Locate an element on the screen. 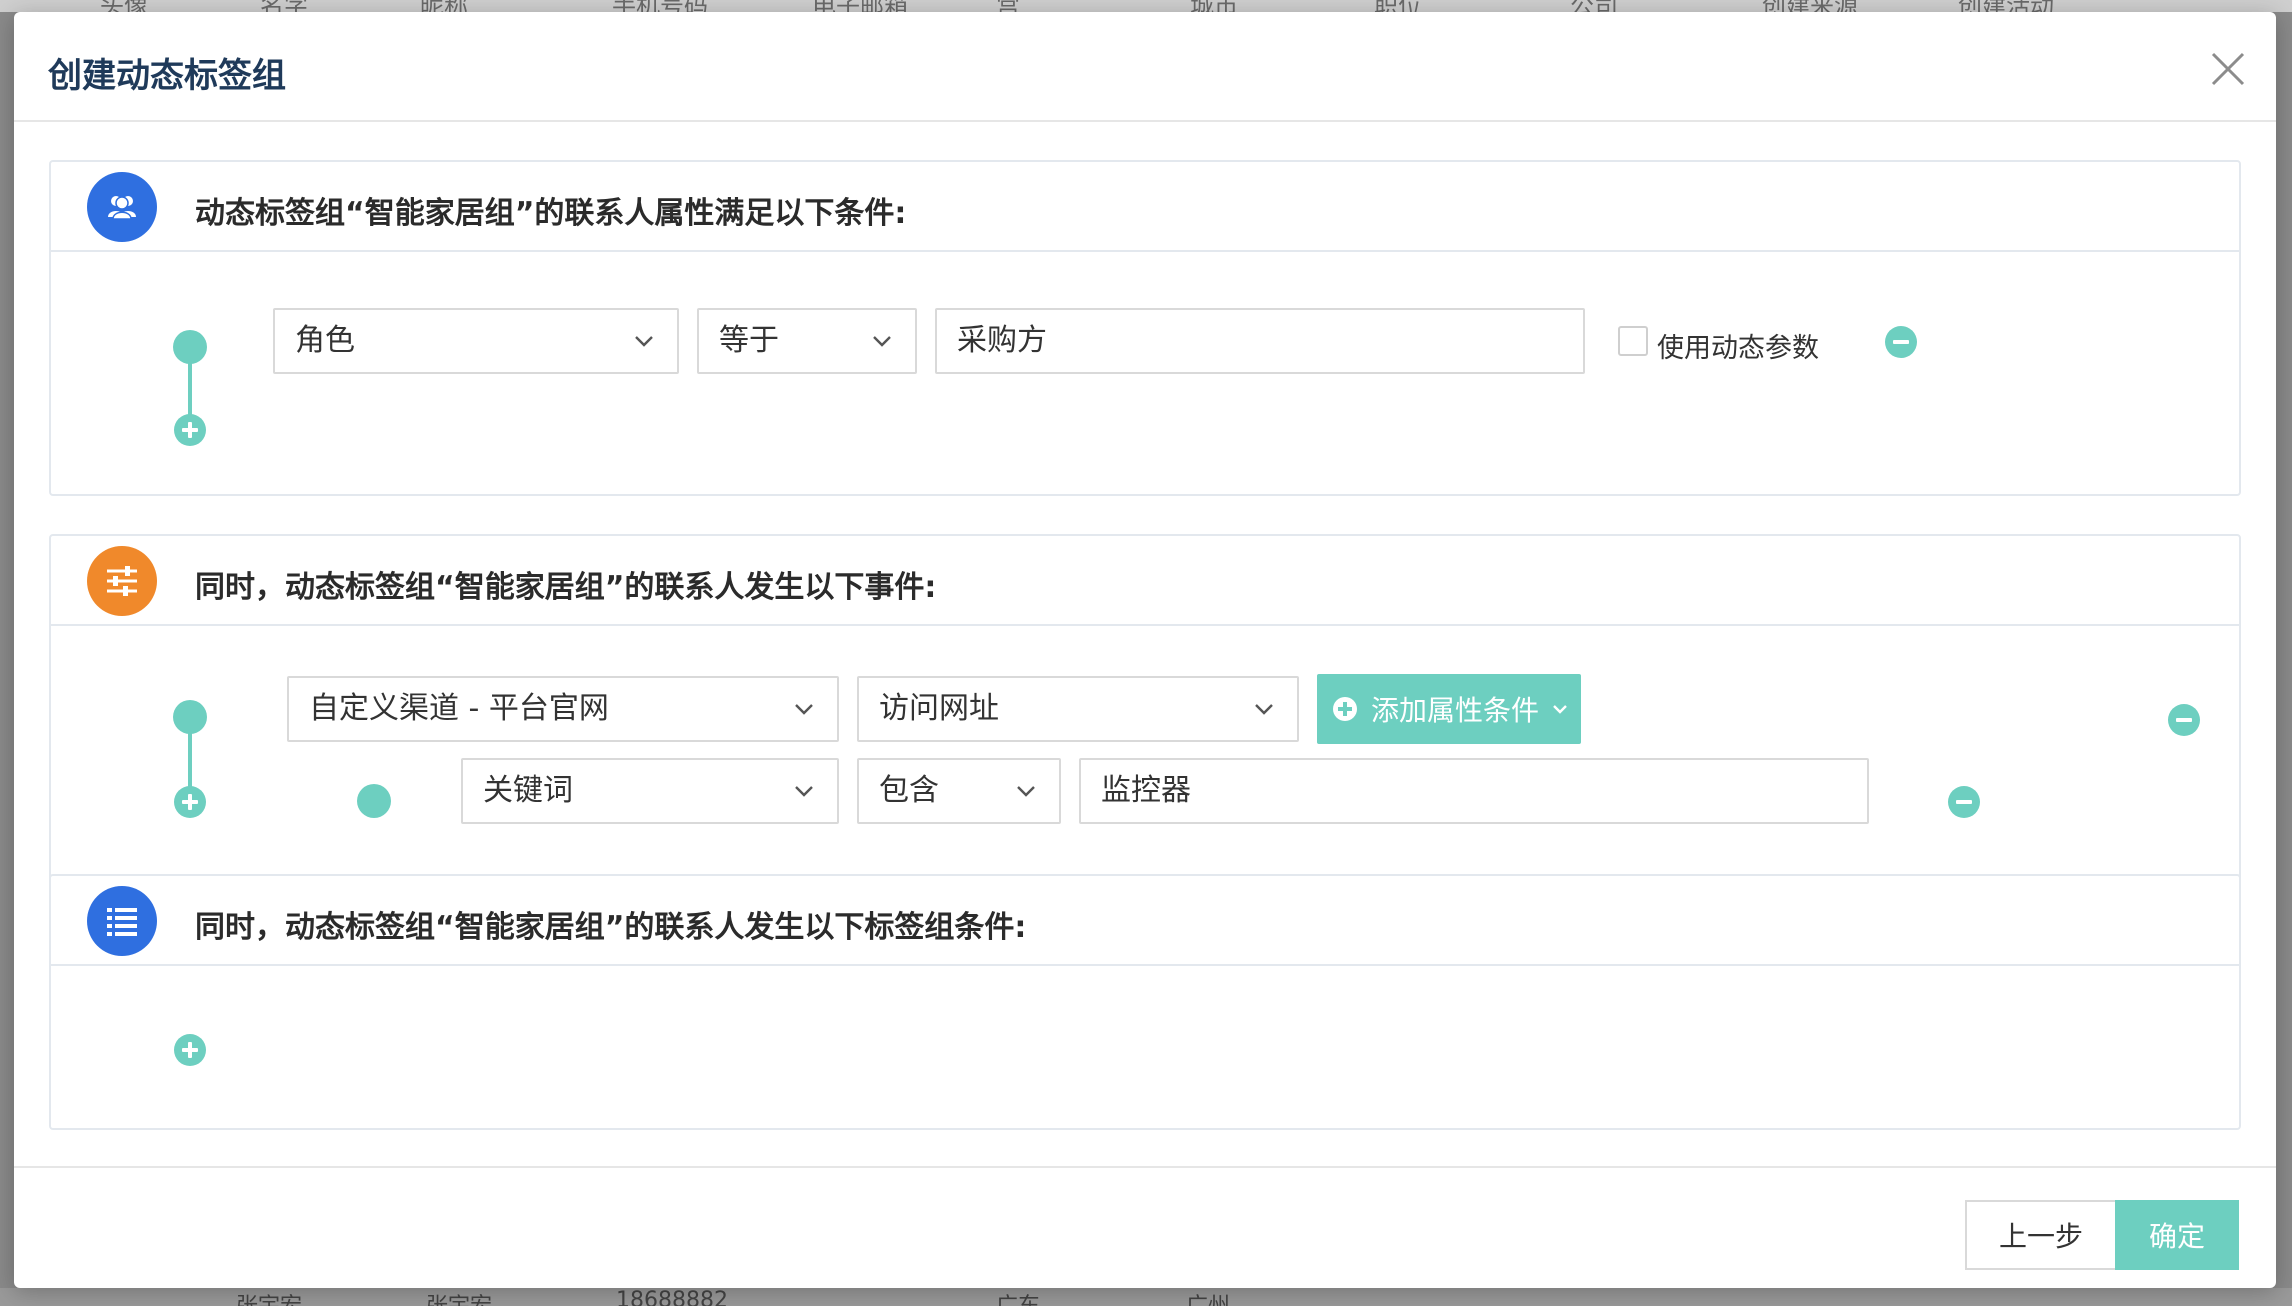 The height and width of the screenshot is (1306, 2292). event-node-dot is located at coordinates (190, 717).